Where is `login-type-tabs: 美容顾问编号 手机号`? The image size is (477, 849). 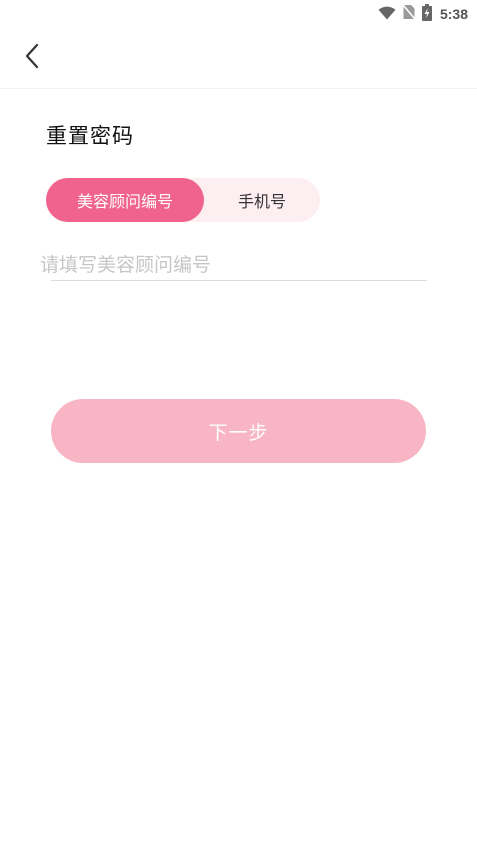 login-type-tabs: 美容顾问编号 手机号 is located at coordinates (183, 200).